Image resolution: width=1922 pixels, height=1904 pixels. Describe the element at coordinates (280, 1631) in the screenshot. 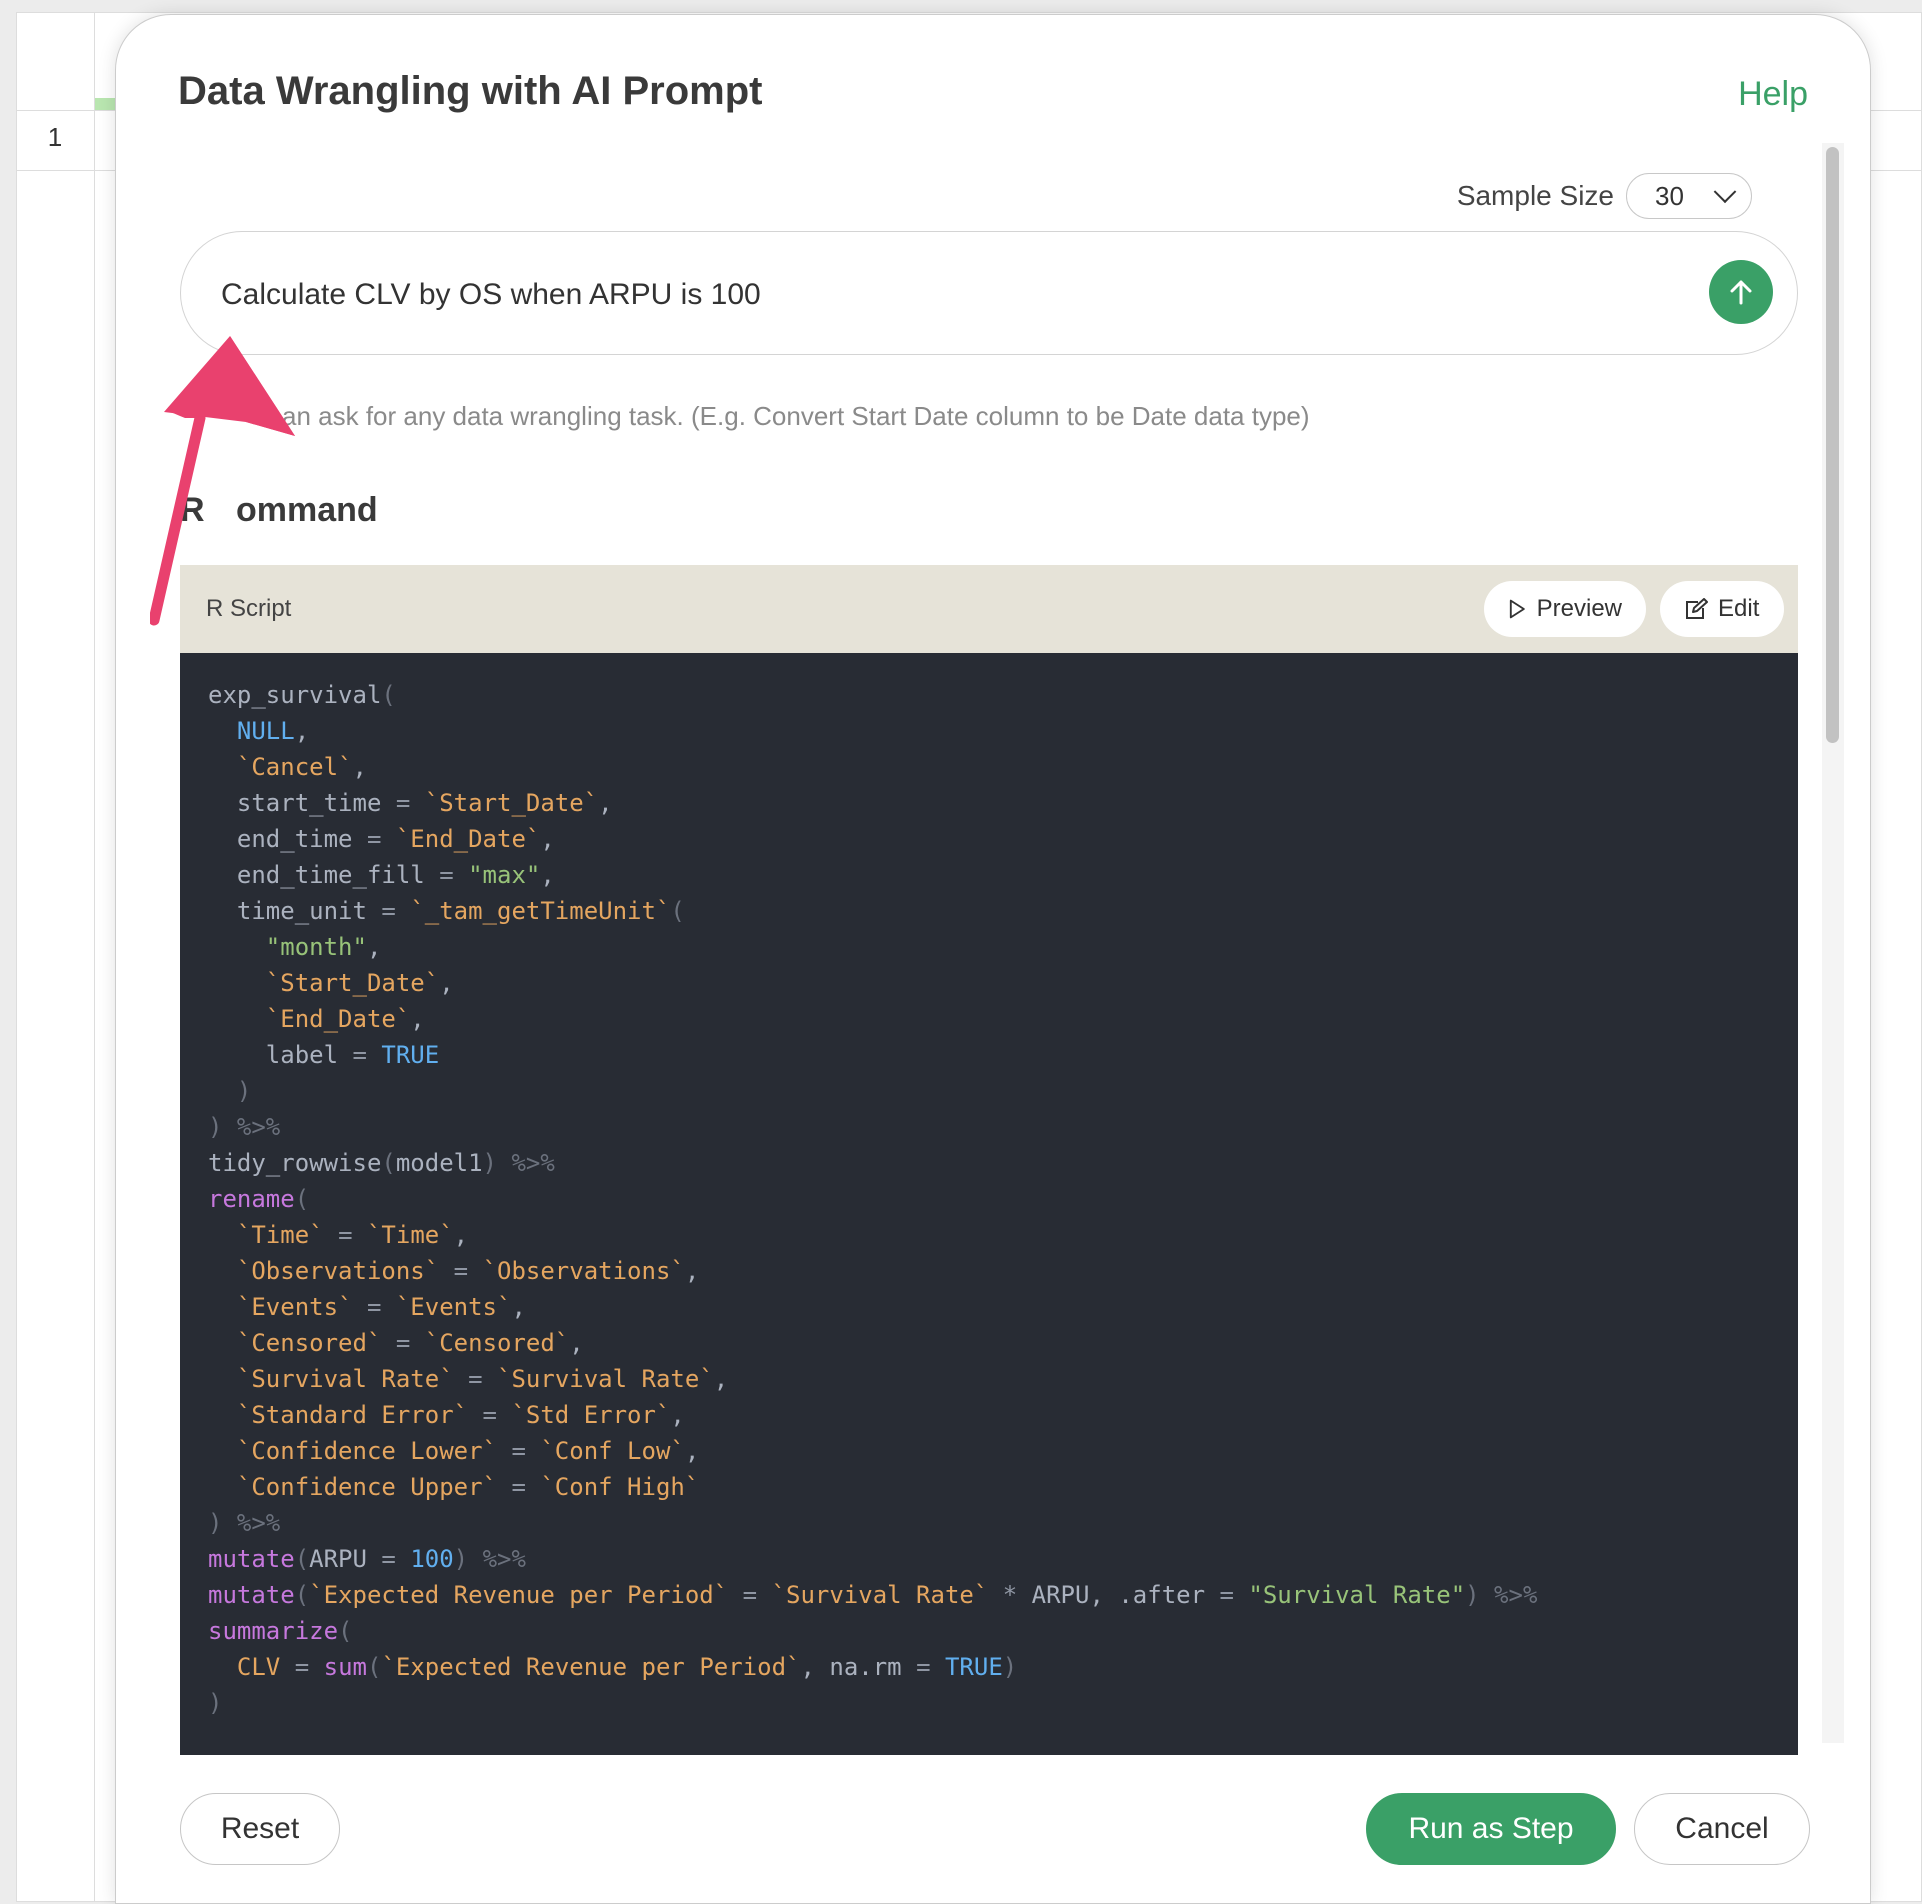

I see `code-line: summarize(` at that location.